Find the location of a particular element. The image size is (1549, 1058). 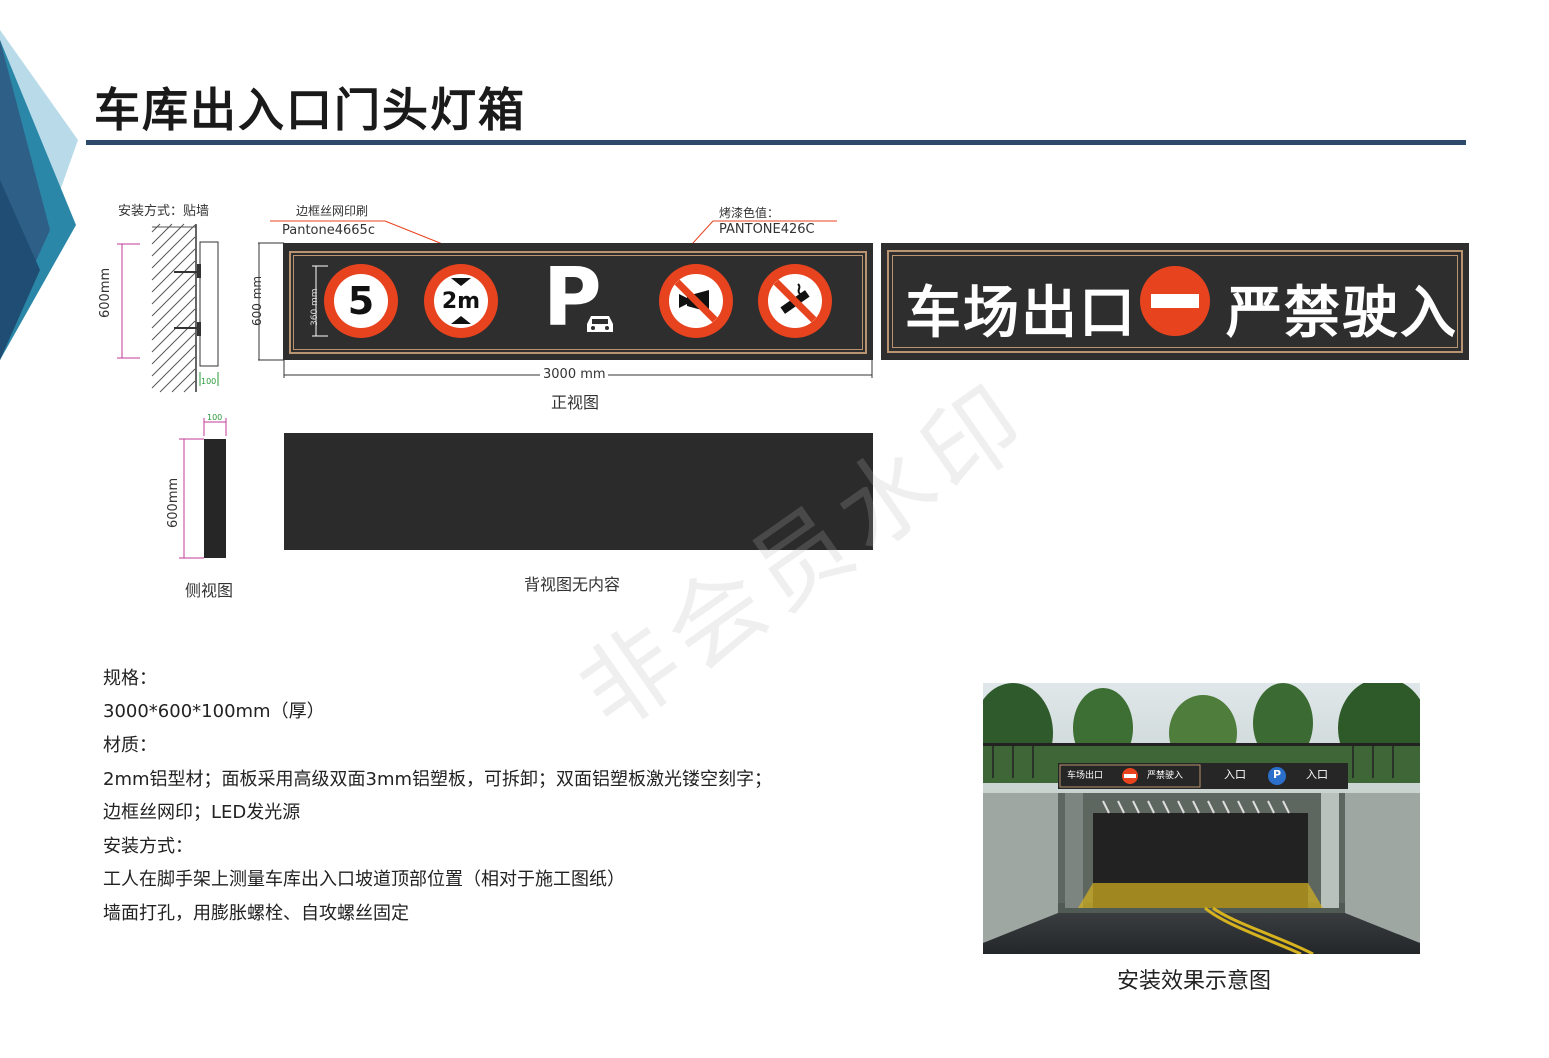

side-view-panel is located at coordinates (215, 498).